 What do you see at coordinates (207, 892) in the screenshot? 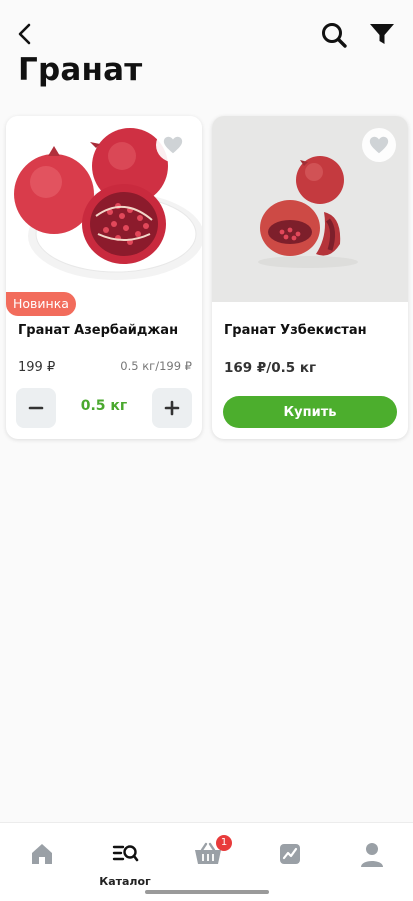
I see `home-indicator` at bounding box center [207, 892].